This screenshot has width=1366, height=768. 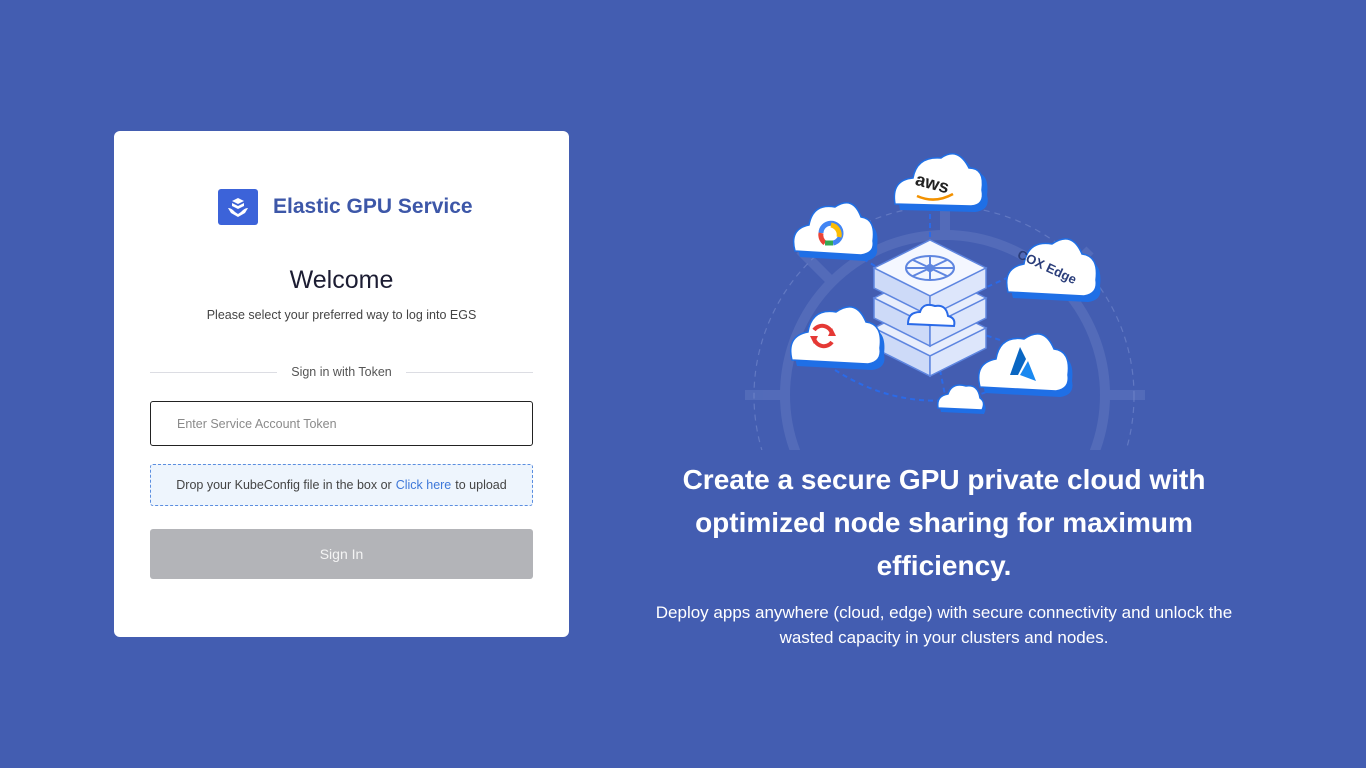 What do you see at coordinates (373, 206) in the screenshot?
I see `brand-name: Elastic GPU Service` at bounding box center [373, 206].